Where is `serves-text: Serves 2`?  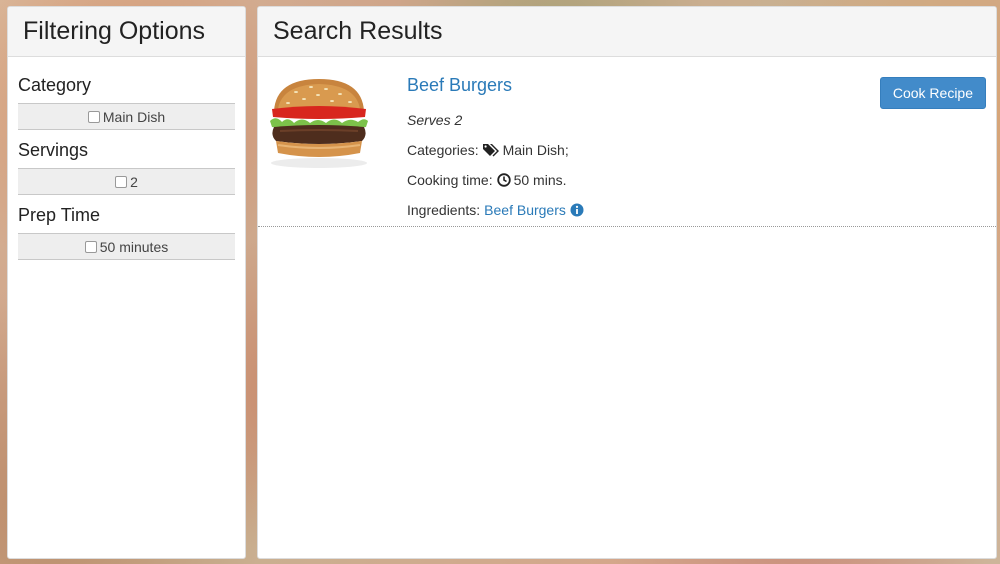 serves-text: Serves 2 is located at coordinates (435, 120).